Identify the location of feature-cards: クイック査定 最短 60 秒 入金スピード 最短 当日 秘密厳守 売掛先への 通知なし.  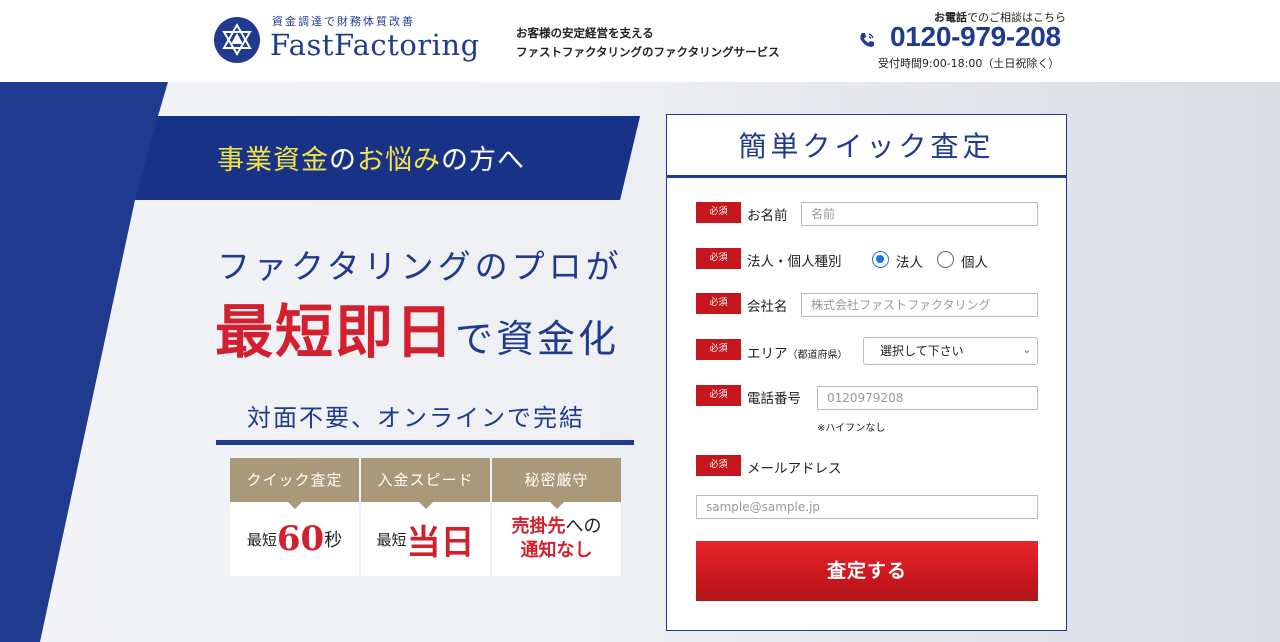
(426, 517).